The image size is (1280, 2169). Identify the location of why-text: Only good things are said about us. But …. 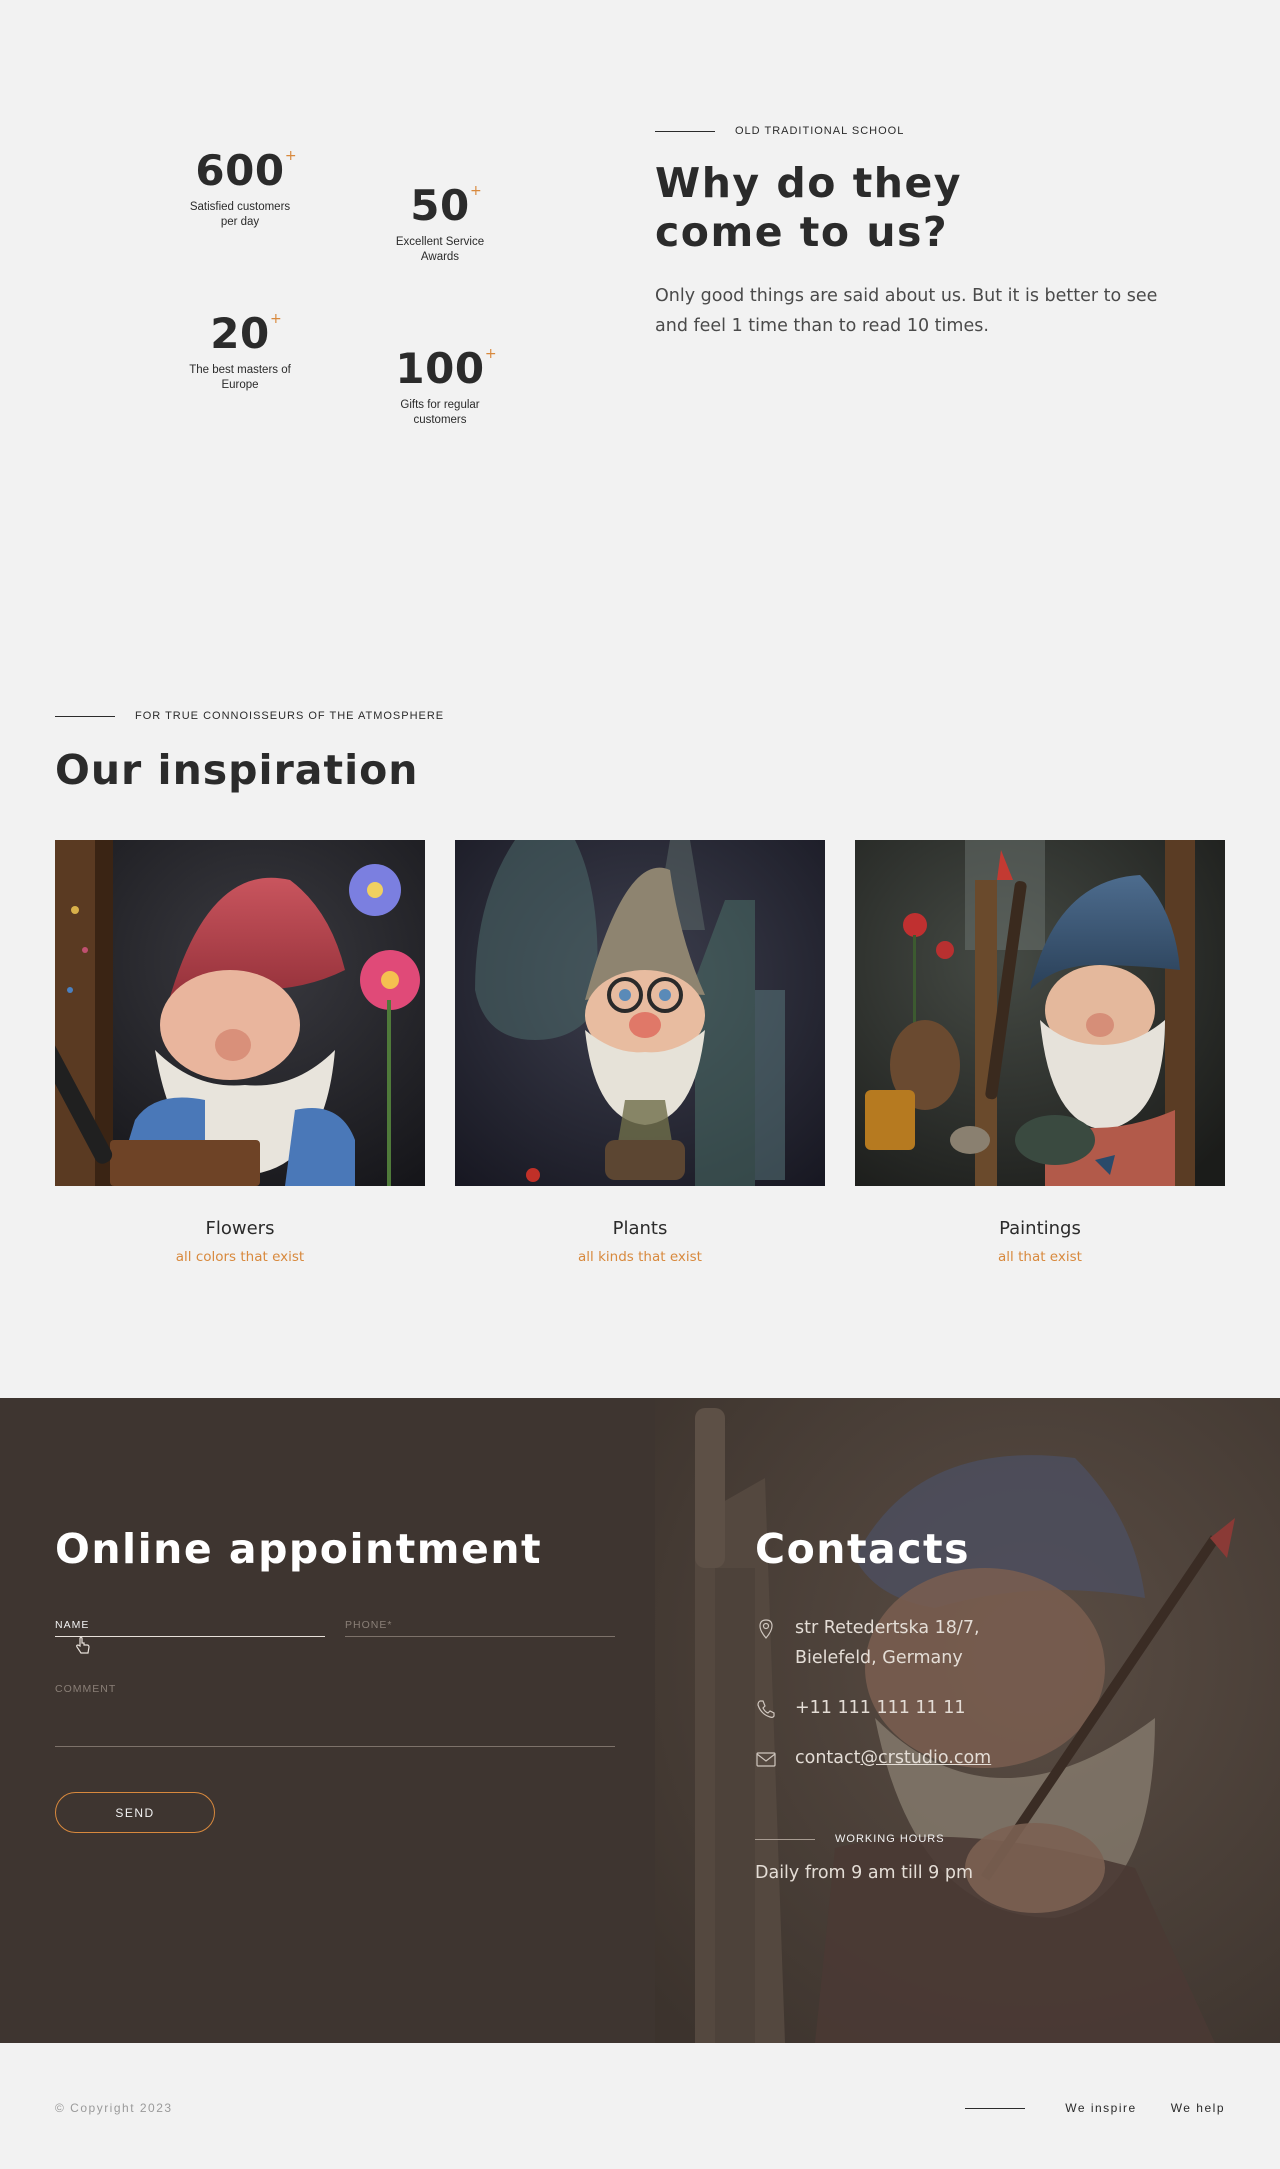
(906, 311).